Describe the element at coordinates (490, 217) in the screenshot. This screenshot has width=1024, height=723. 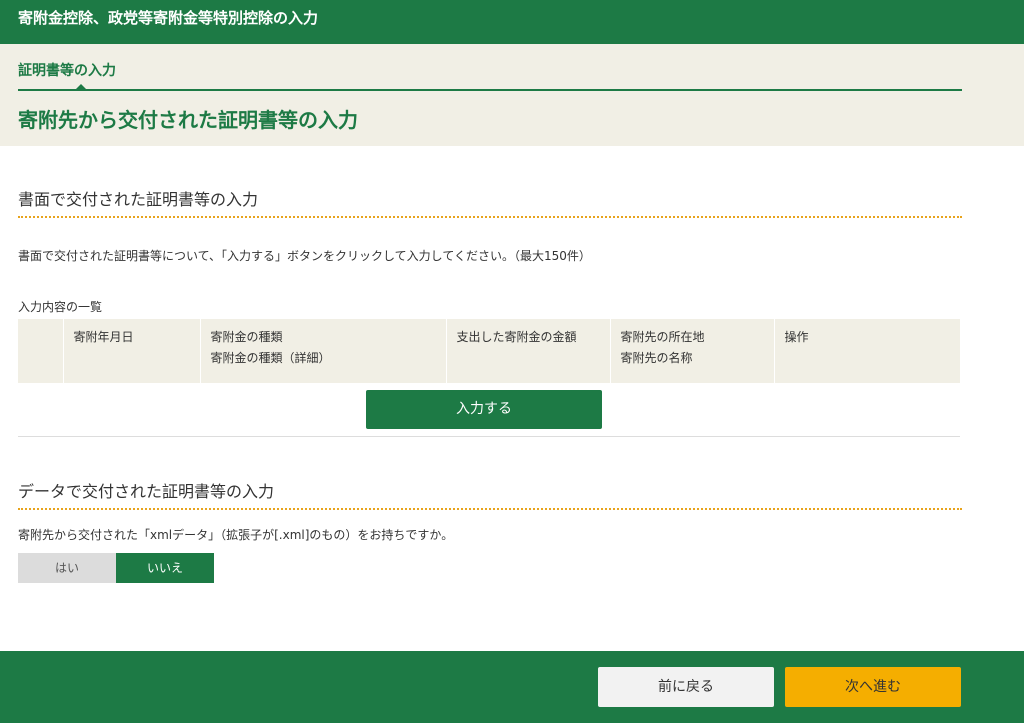
I see `paper-section-divider` at that location.